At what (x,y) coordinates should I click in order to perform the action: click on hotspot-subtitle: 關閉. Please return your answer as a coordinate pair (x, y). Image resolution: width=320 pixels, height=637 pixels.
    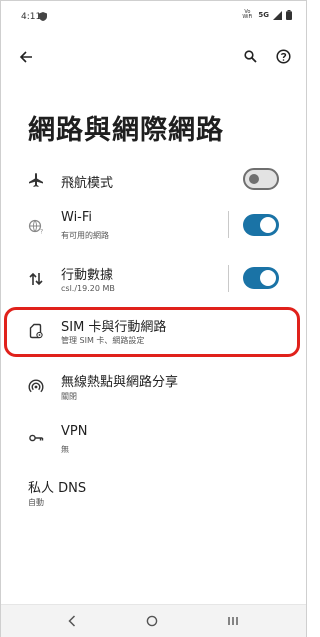
    Looking at the image, I should click on (69, 396).